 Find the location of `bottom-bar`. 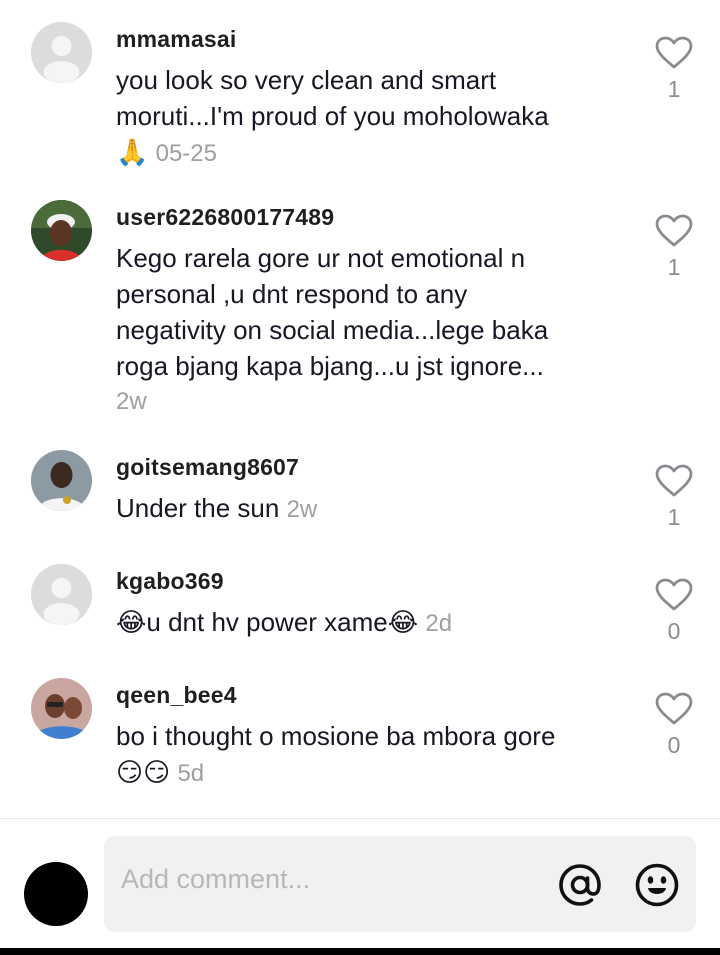

bottom-bar is located at coordinates (360, 951).